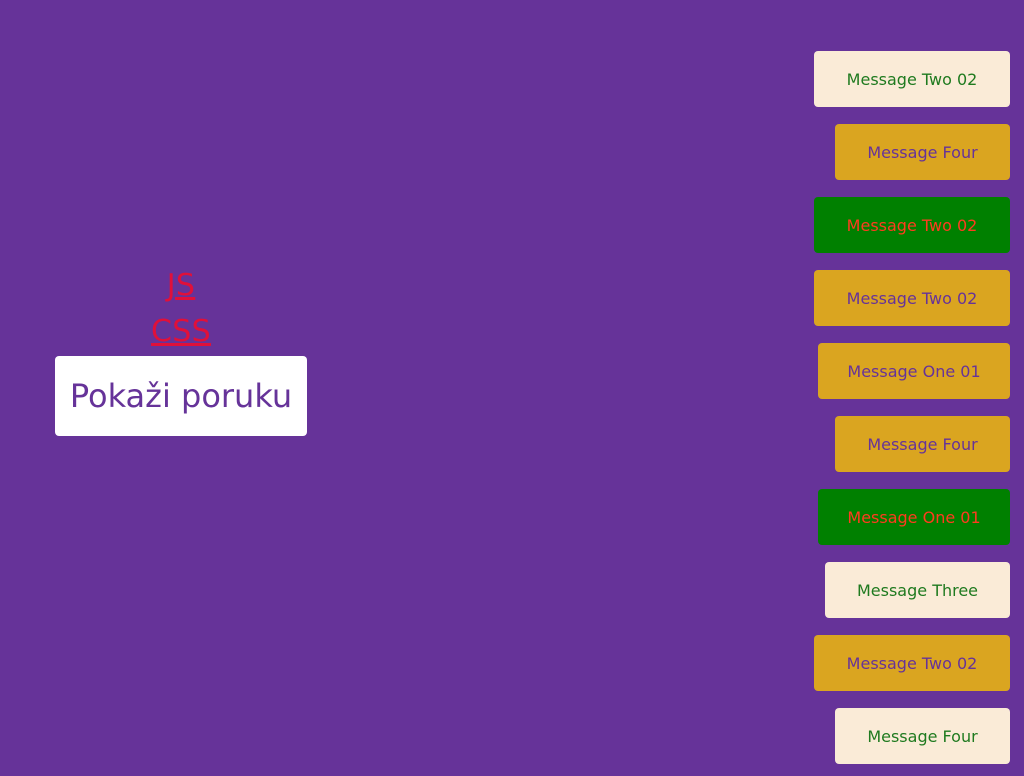 Image resolution: width=1024 pixels, height=776 pixels. I want to click on show-message-button: Pokaži poruku, so click(181, 396).